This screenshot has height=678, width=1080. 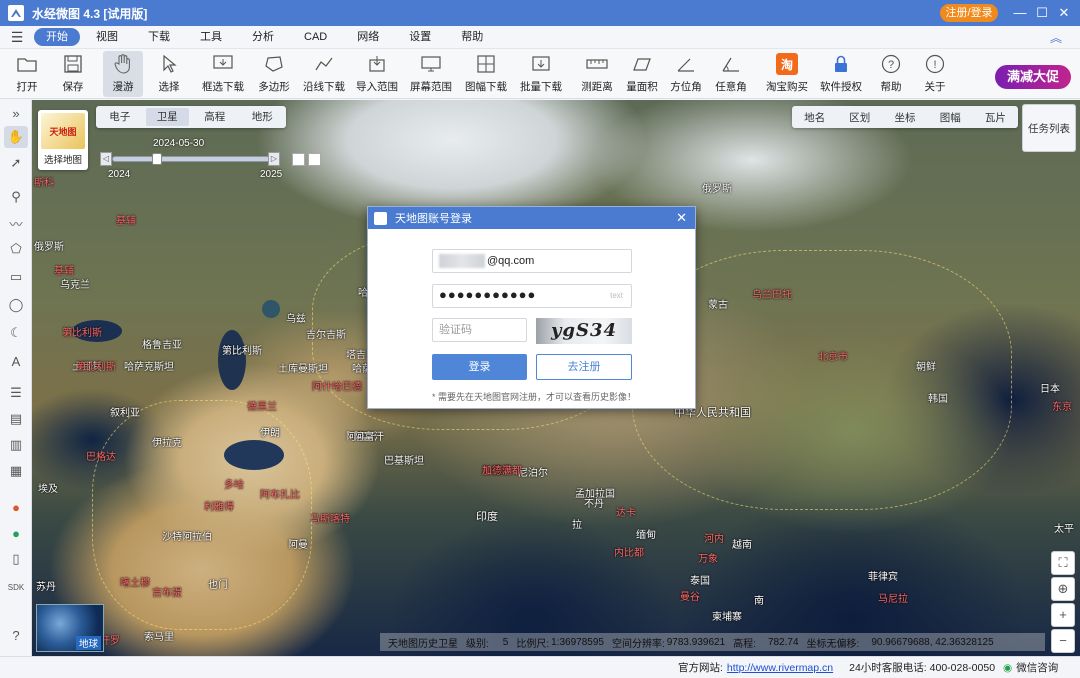 I want to click on any-angle-button: 任意角, so click(x=731, y=74).